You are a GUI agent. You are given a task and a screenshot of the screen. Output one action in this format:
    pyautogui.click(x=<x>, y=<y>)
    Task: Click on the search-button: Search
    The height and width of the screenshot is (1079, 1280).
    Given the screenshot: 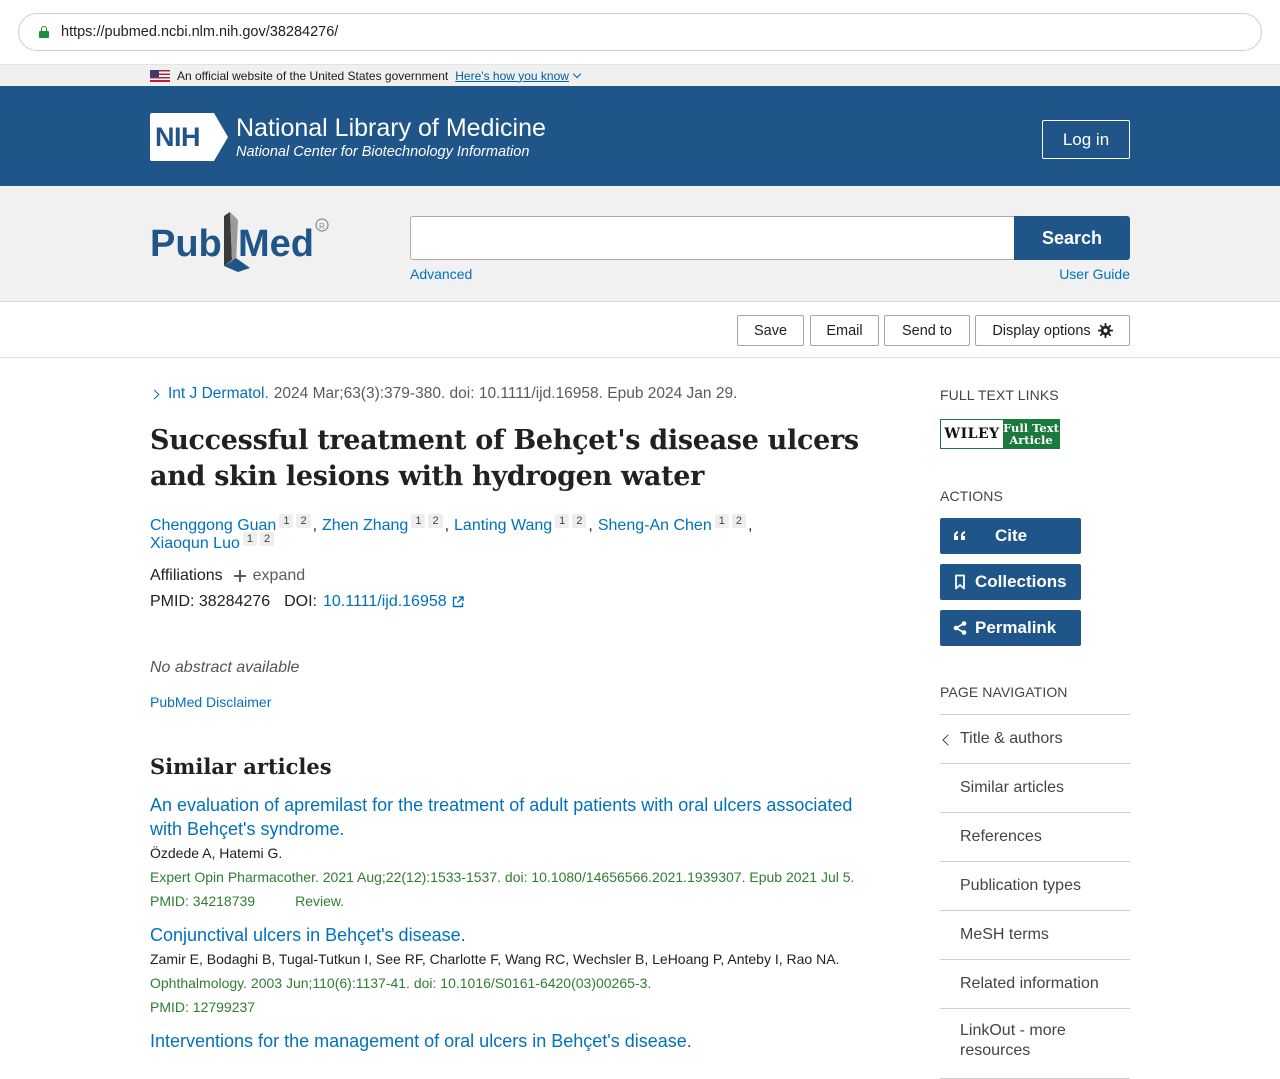 What is the action you would take?
    pyautogui.click(x=1072, y=238)
    